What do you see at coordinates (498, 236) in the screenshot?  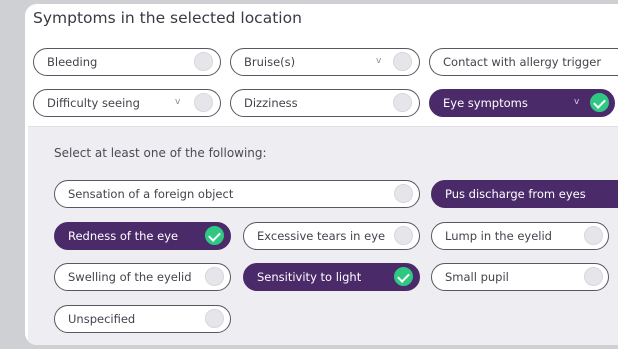 I see `chip-label: Lump in the eyelid` at bounding box center [498, 236].